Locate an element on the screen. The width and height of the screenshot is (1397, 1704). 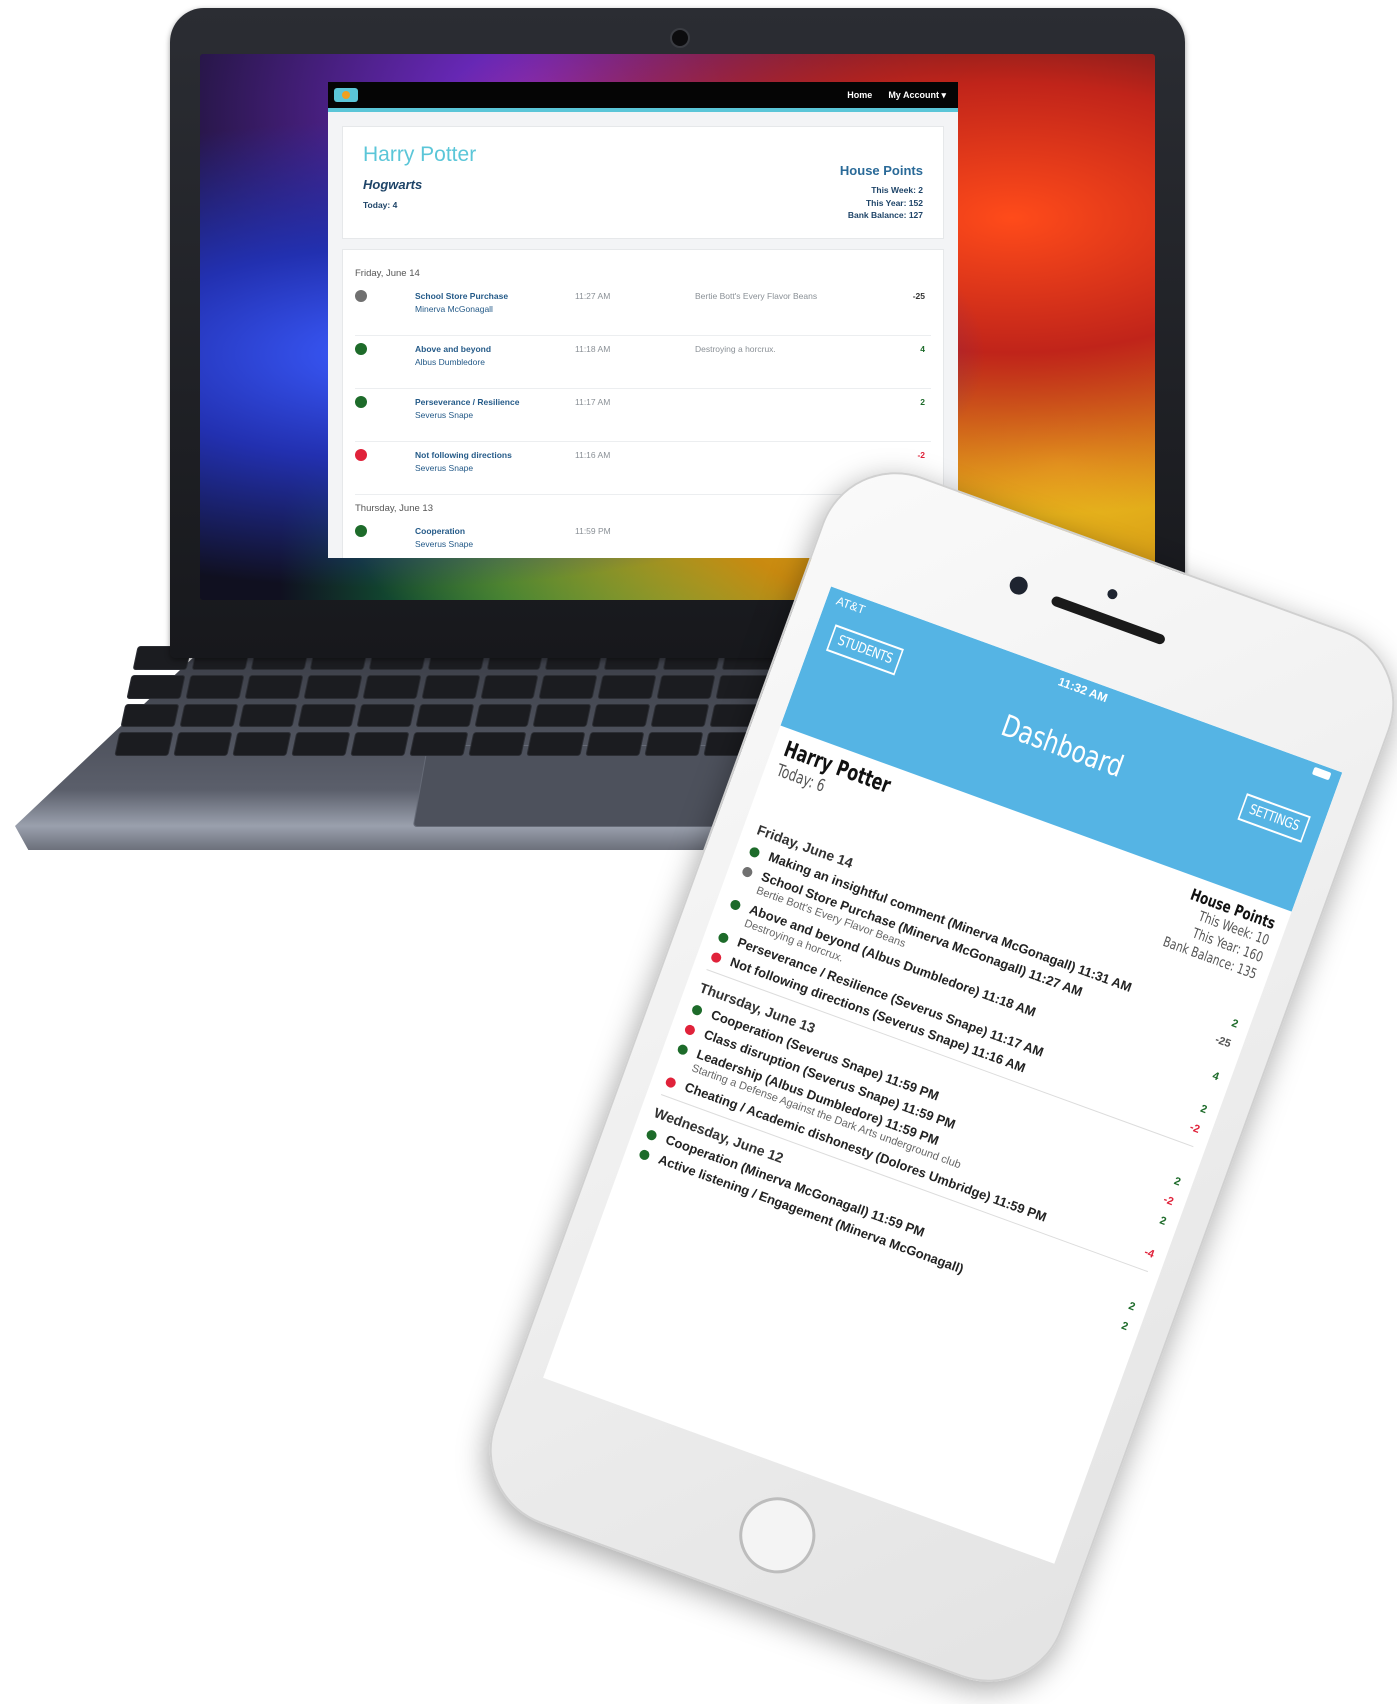
behavior-label: School Store Purchase is located at coordinates (495, 296).